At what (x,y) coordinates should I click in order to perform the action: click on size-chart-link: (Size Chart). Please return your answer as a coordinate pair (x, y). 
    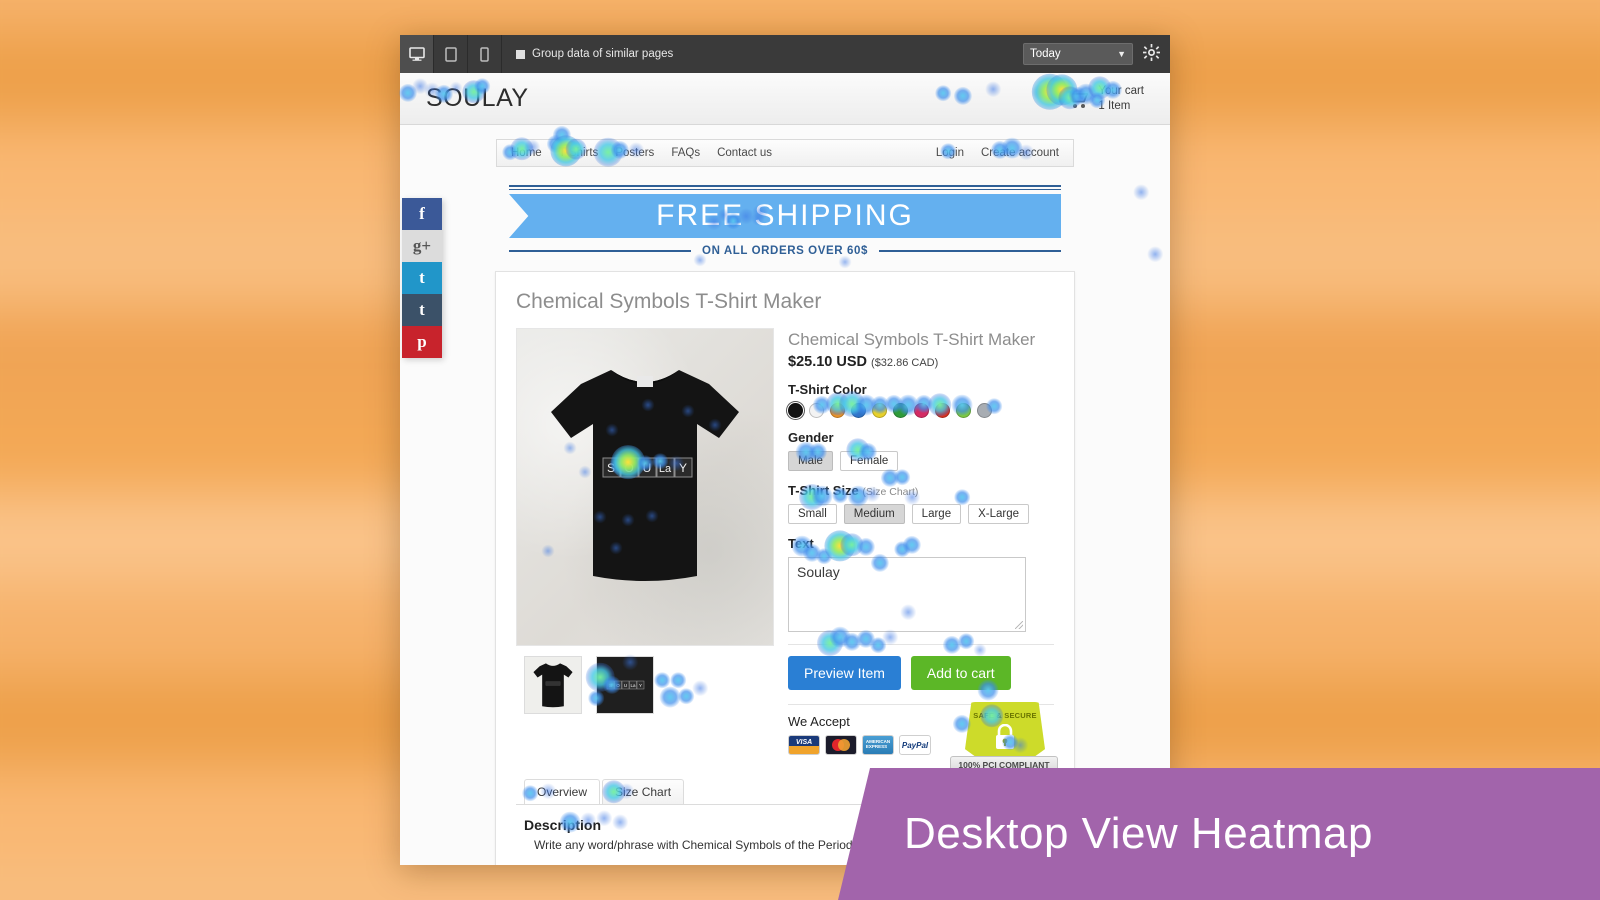
    Looking at the image, I should click on (890, 492).